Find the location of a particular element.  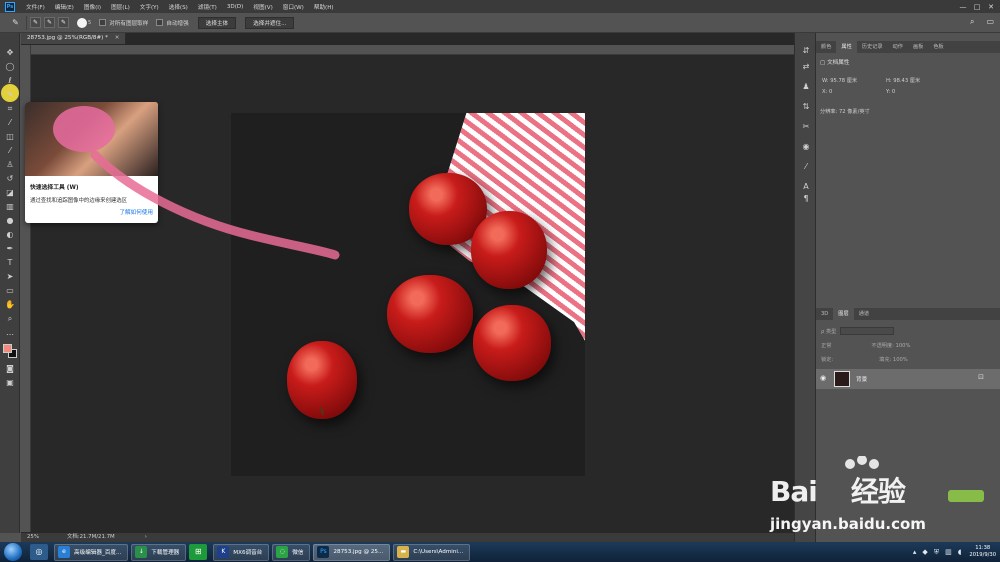

tab-3d: 3D is located at coordinates (824, 314).